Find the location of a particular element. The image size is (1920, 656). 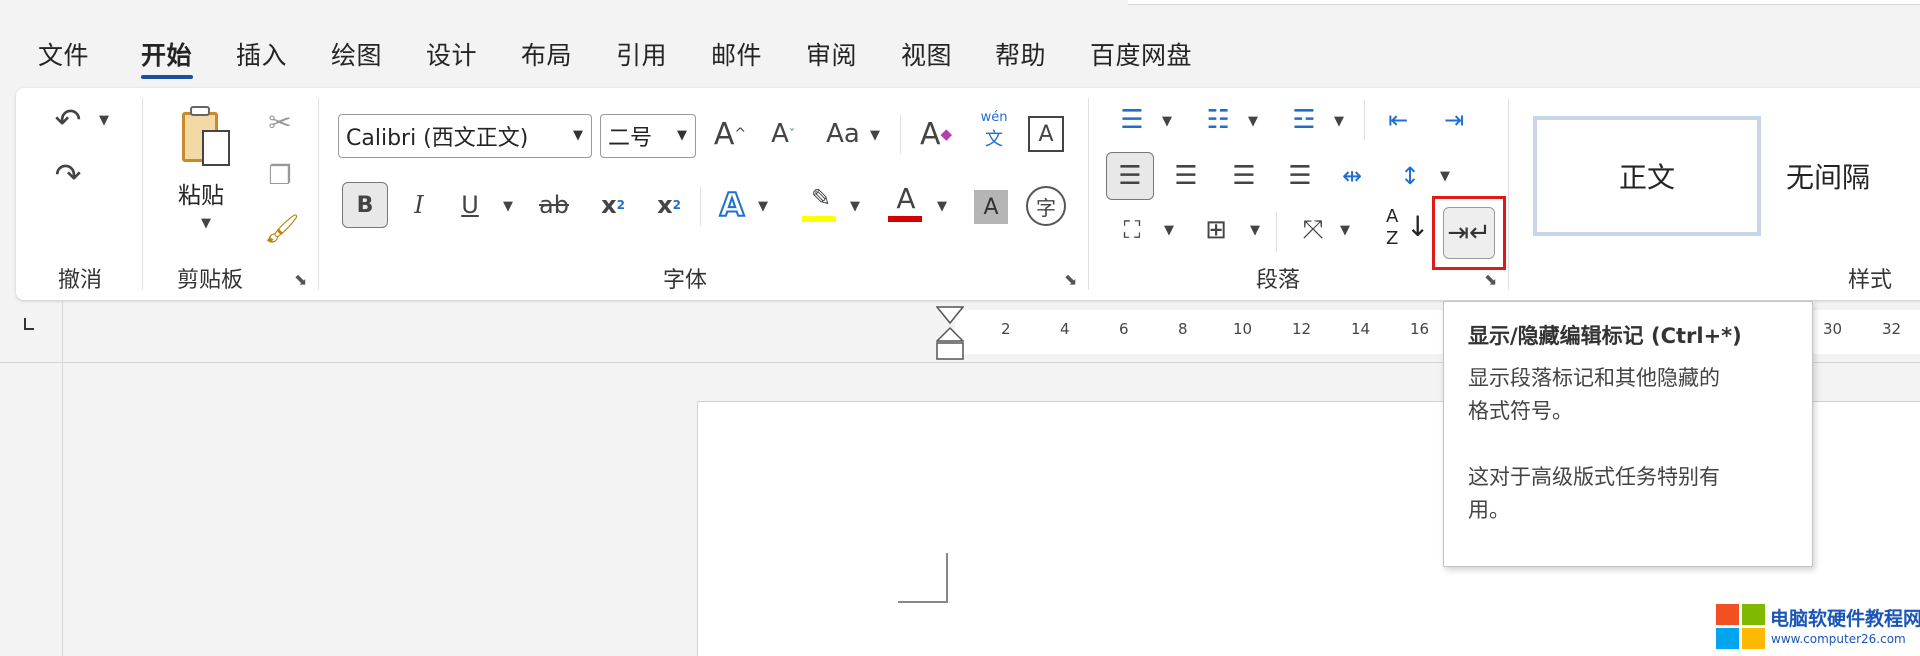

indent-marker-icon is located at coordinates (950, 334).